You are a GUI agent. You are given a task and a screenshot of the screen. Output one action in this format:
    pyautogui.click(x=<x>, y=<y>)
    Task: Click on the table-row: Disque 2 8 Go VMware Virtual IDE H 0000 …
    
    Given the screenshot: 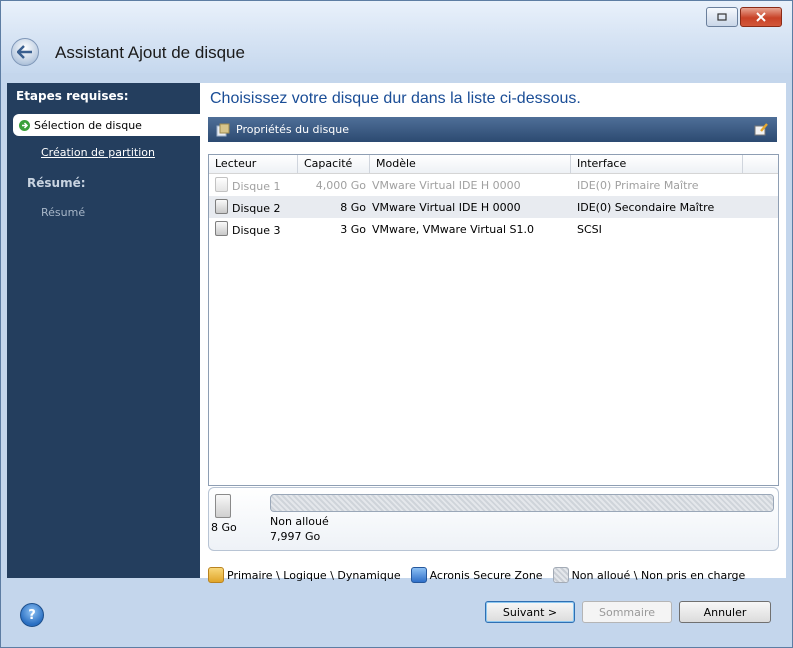 What is the action you would take?
    pyautogui.click(x=493, y=207)
    